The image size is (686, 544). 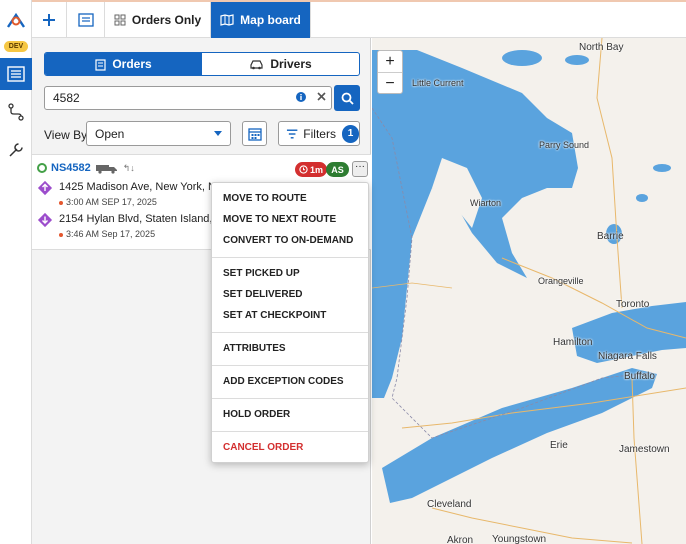 I want to click on filters-button: Filters 1, so click(x=319, y=133).